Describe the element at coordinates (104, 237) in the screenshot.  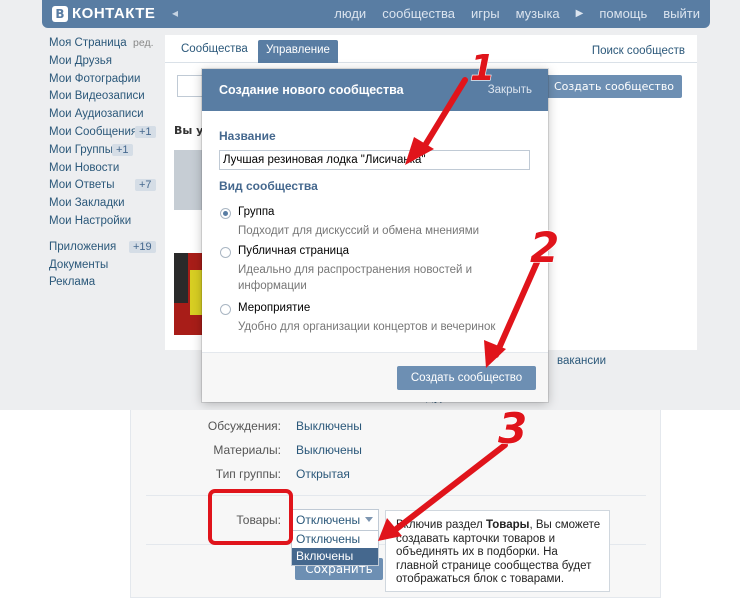
I see `menu-separator` at that location.